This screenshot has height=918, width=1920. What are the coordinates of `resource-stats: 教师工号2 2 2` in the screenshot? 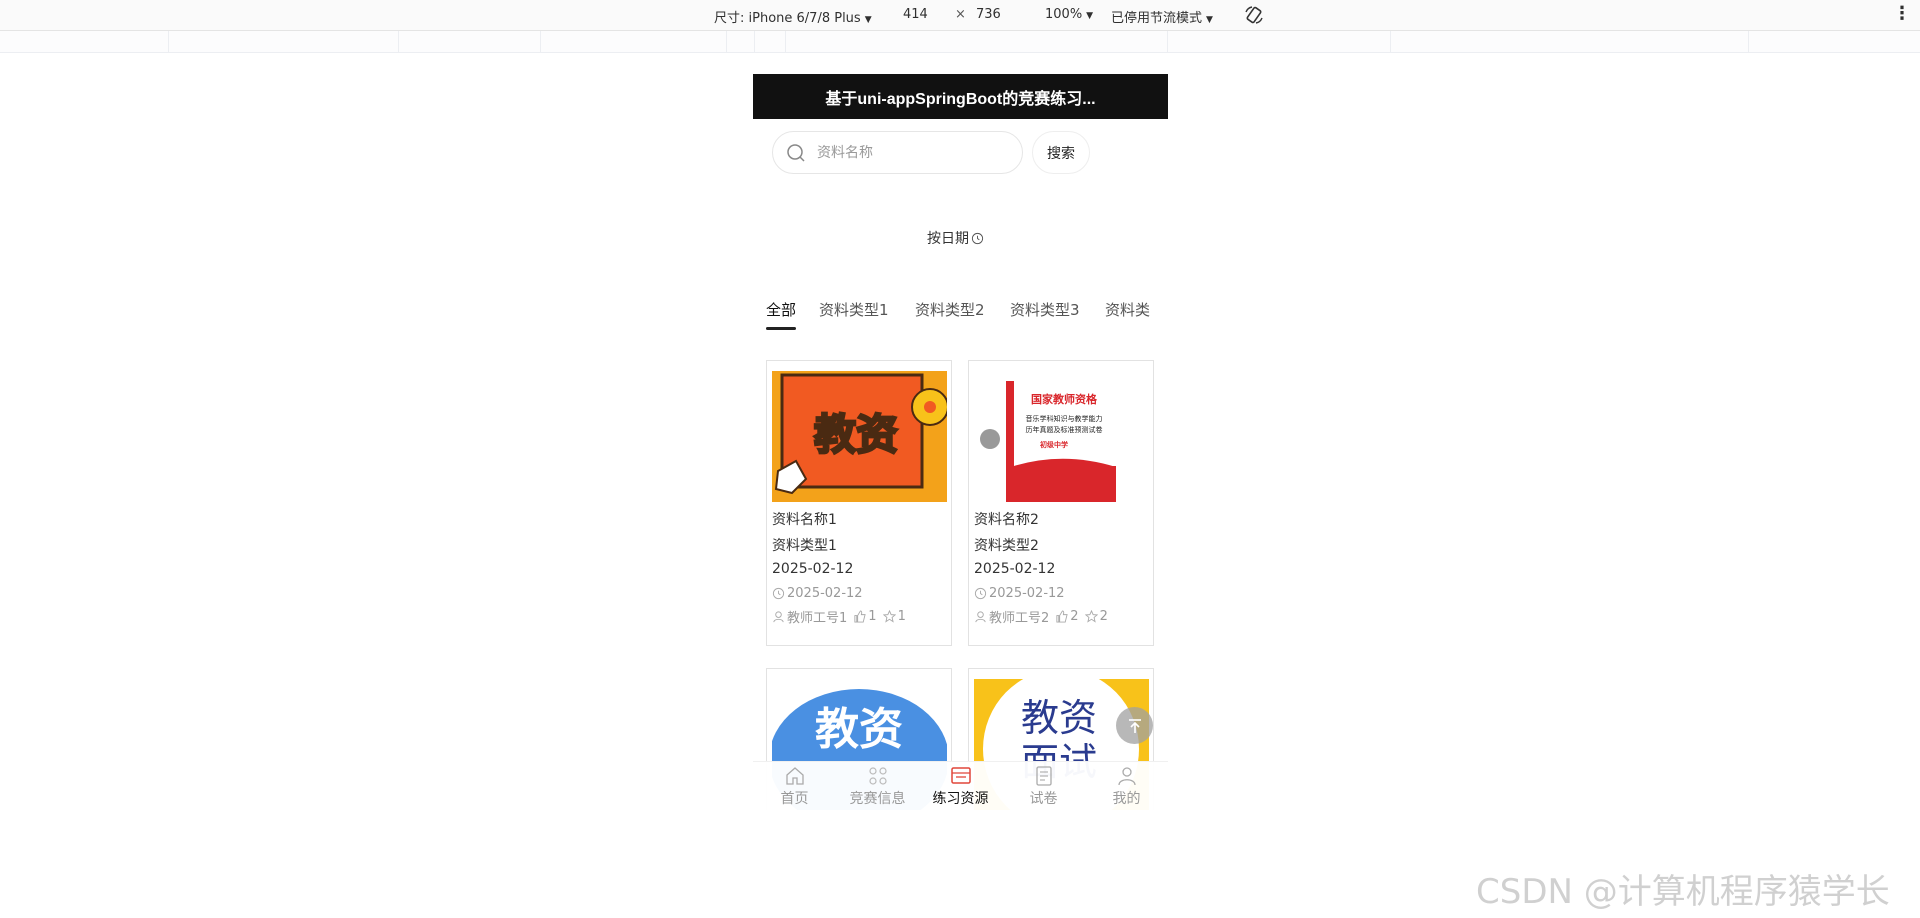 It's located at (1041, 616).